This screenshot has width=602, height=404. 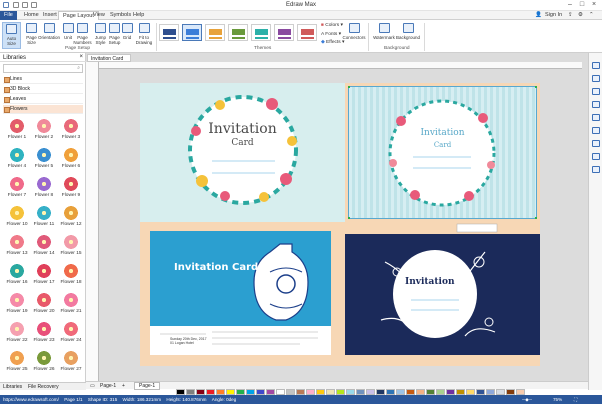 What do you see at coordinates (44, 218) in the screenshot?
I see `library-item-flower: Flower 11` at bounding box center [44, 218].